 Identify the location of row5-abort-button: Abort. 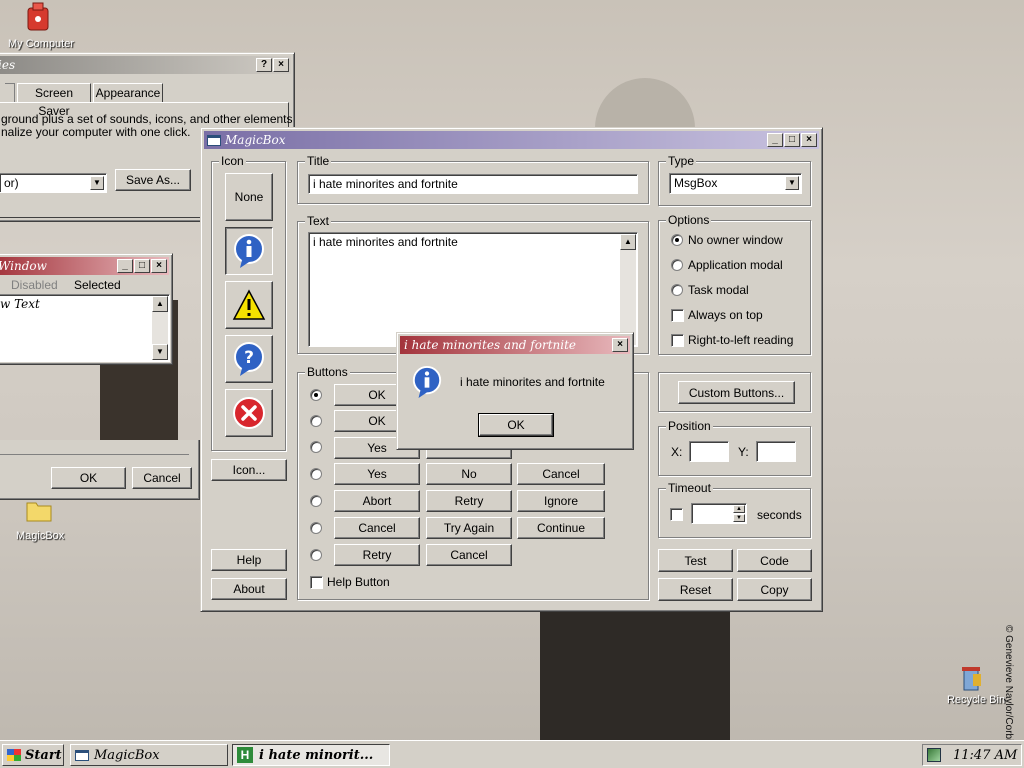
(377, 501).